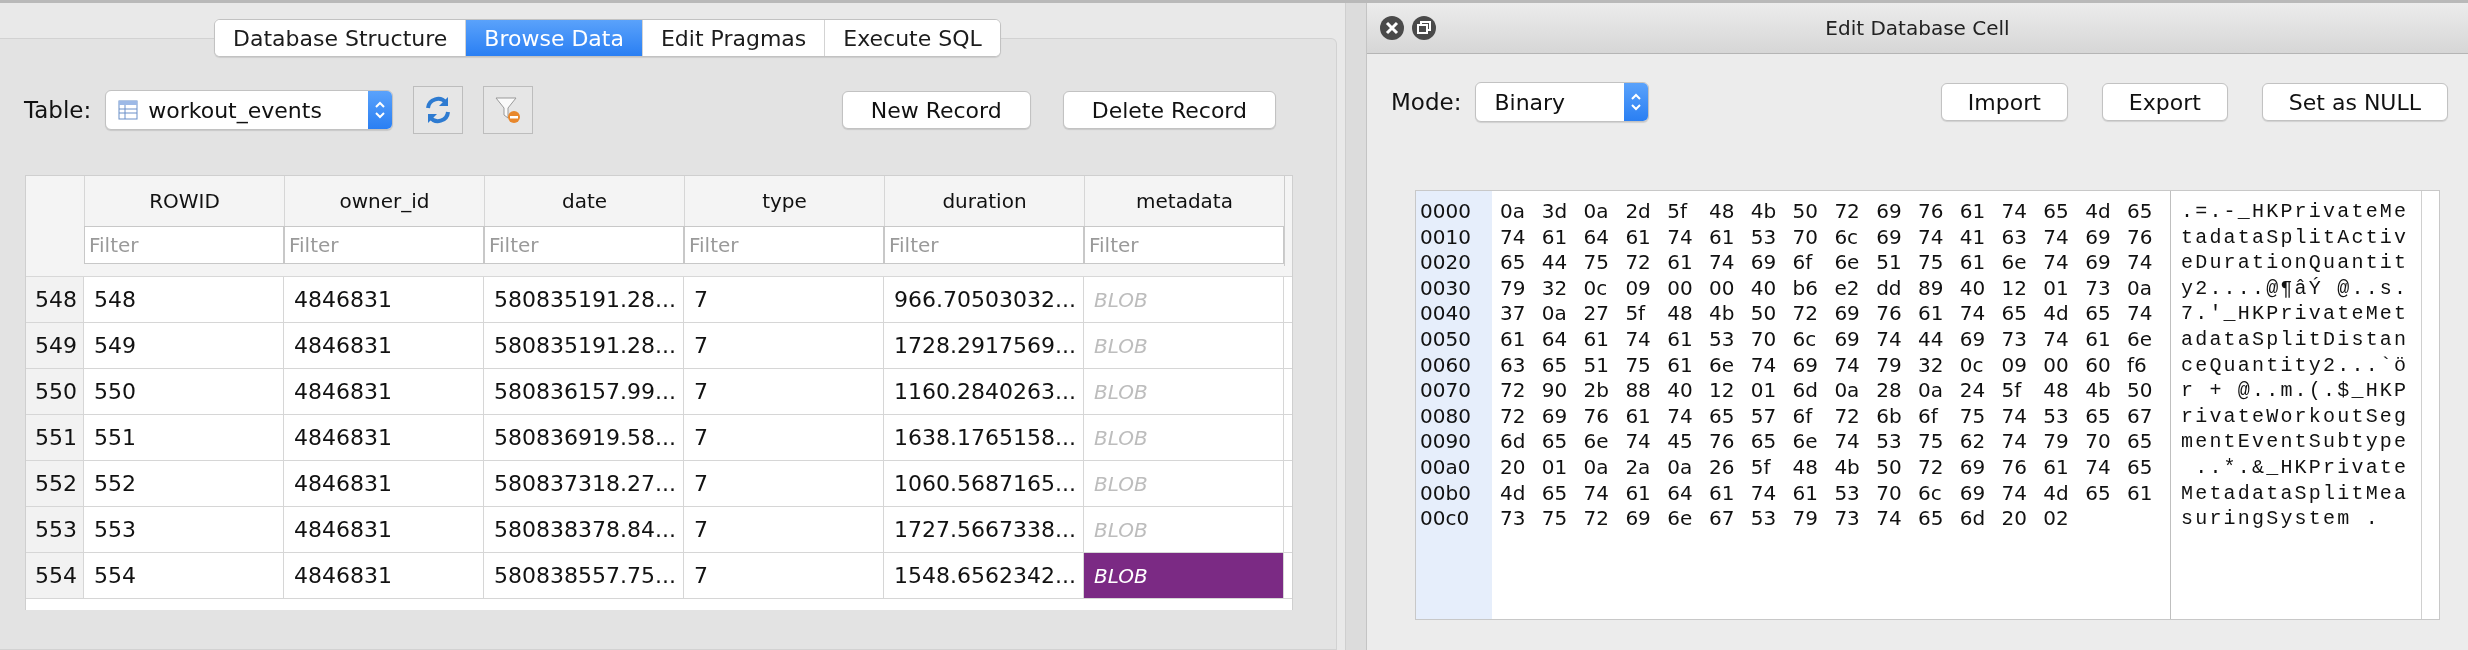  What do you see at coordinates (1680, 442) in the screenshot?
I see `hex-byte: 45` at bounding box center [1680, 442].